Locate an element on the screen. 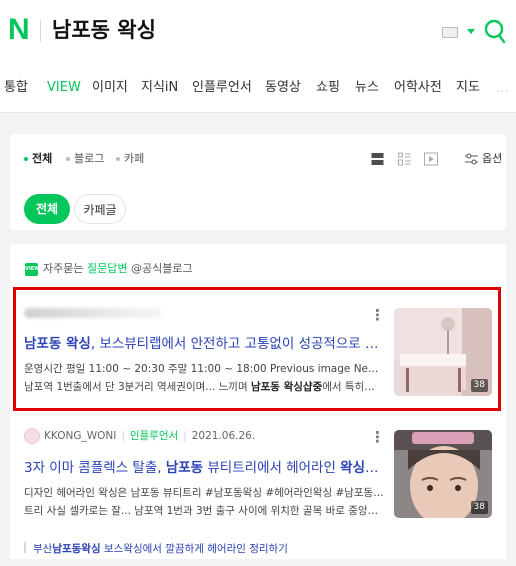  chip-all: 전체 is located at coordinates (47, 209).